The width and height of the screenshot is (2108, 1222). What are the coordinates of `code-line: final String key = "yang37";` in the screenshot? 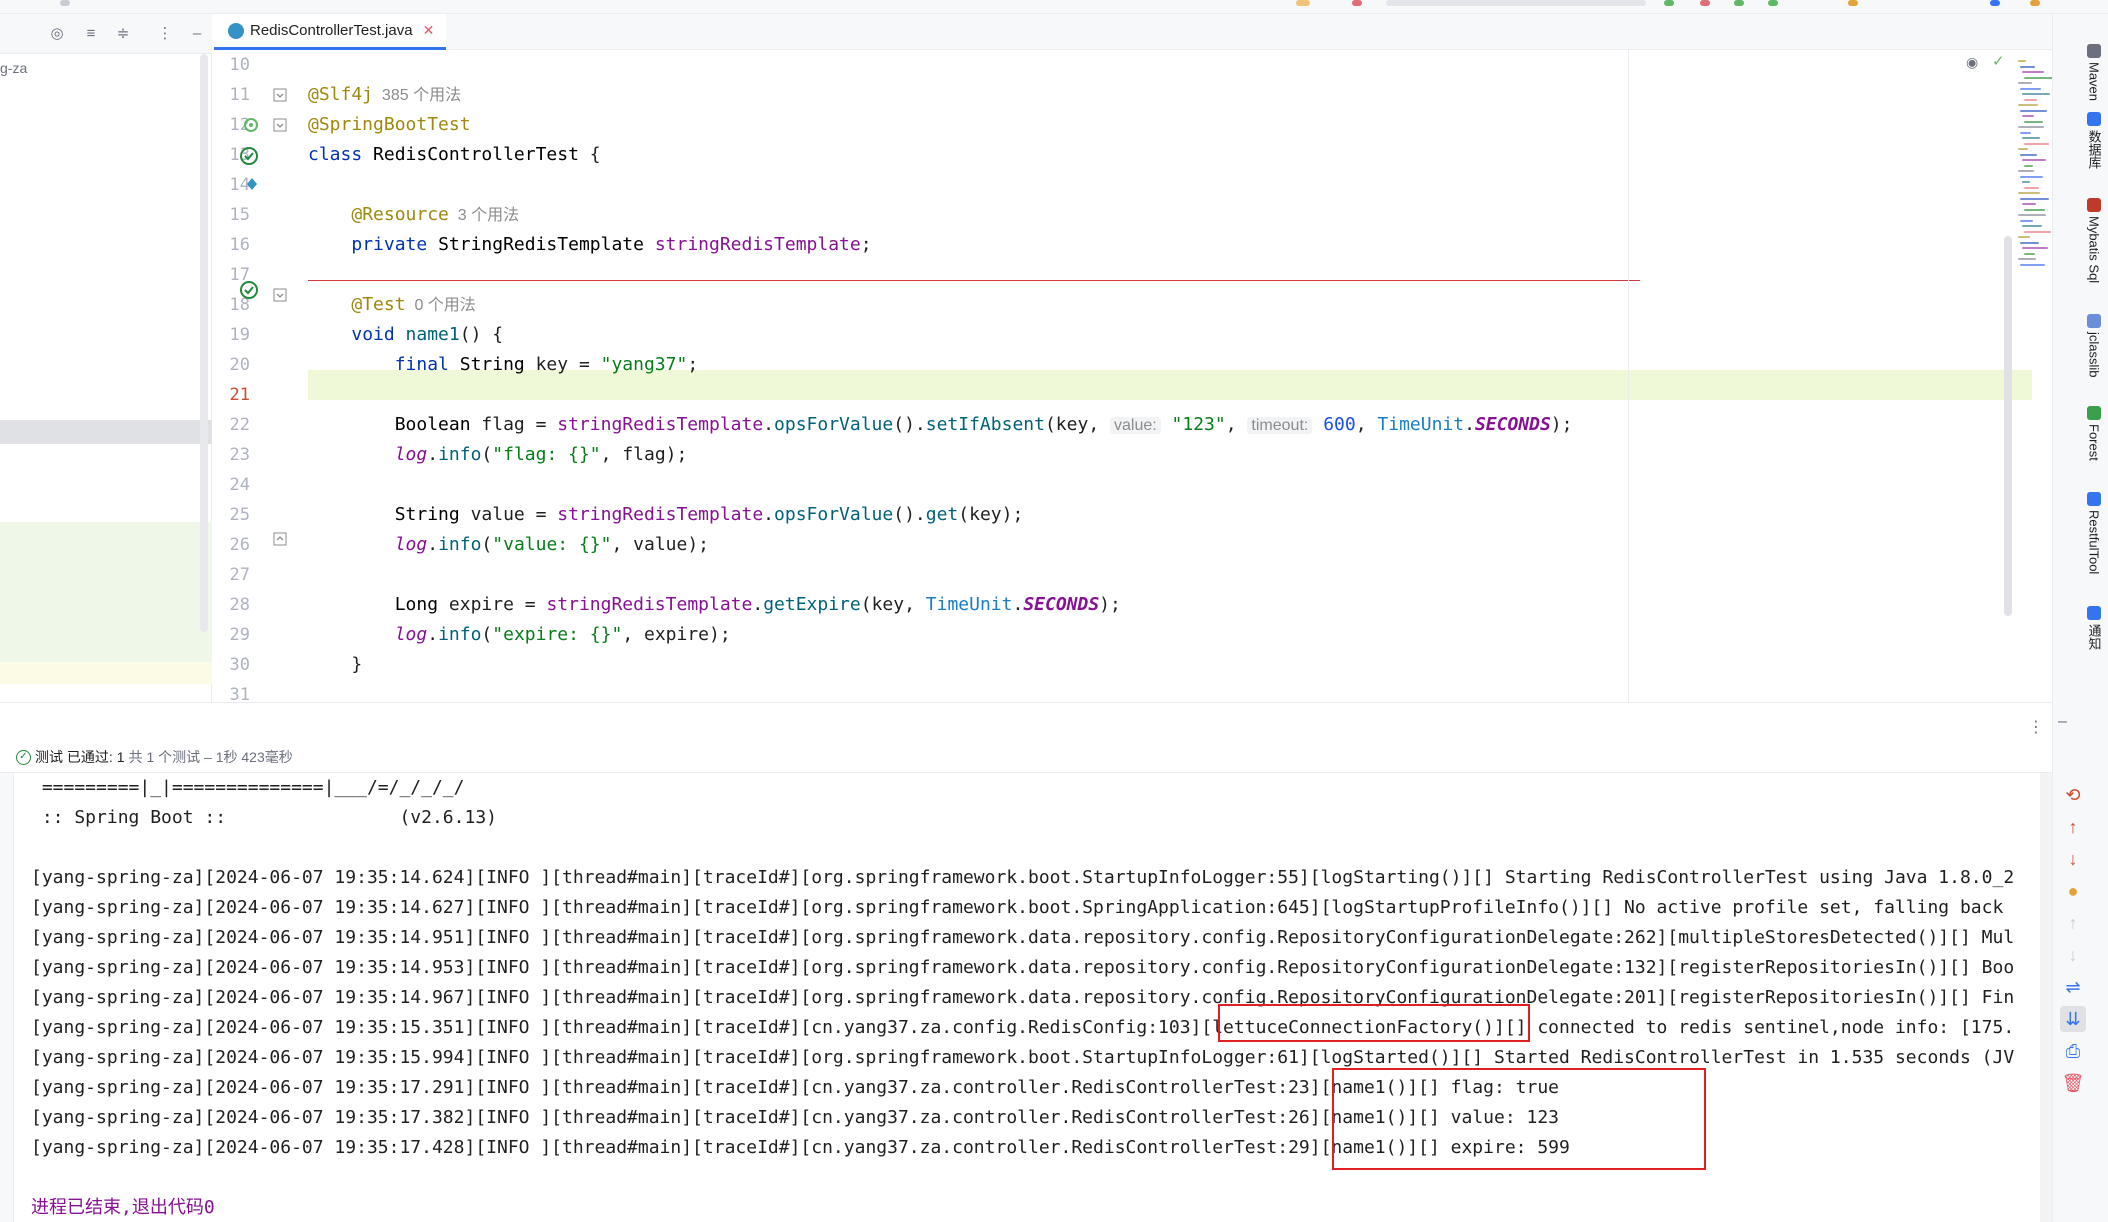 It's located at (503, 365).